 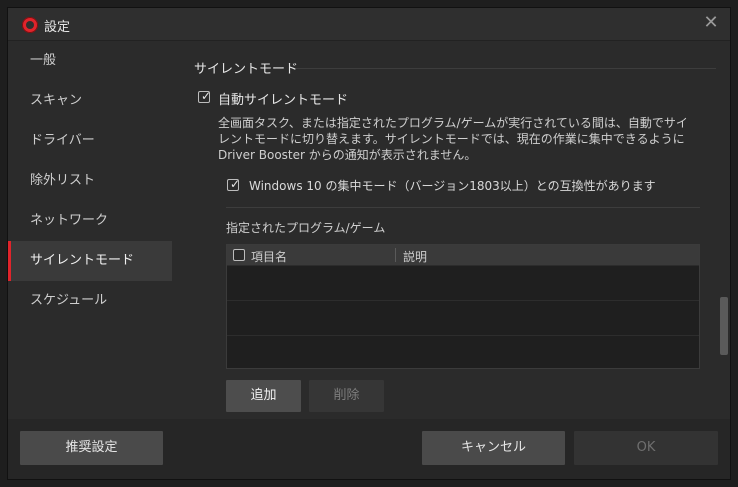 I want to click on column-header-description: 説明, so click(x=415, y=256).